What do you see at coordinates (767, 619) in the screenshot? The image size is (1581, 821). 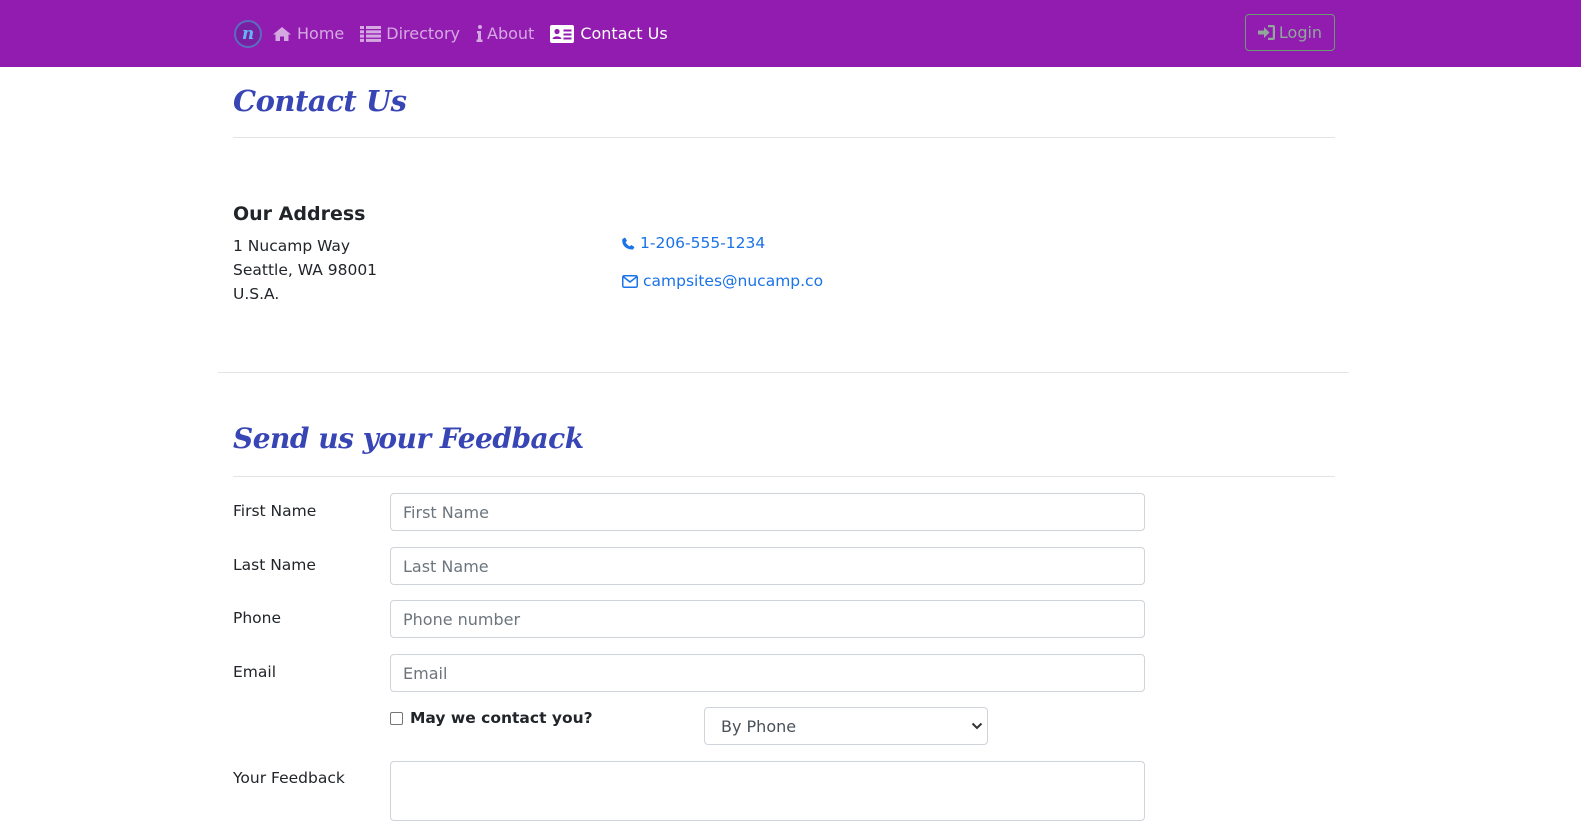 I see `phone-input` at bounding box center [767, 619].